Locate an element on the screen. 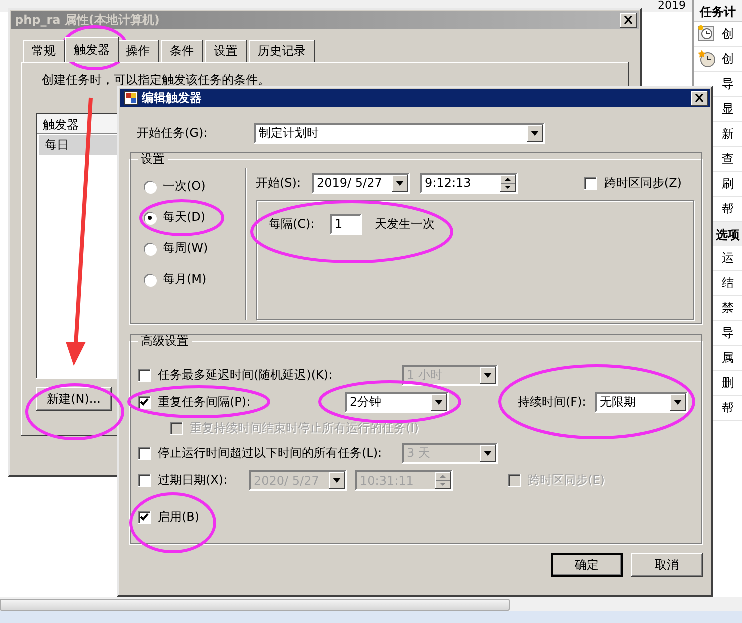 The width and height of the screenshot is (742, 623). window-title: 编辑触发器 is located at coordinates (172, 98).